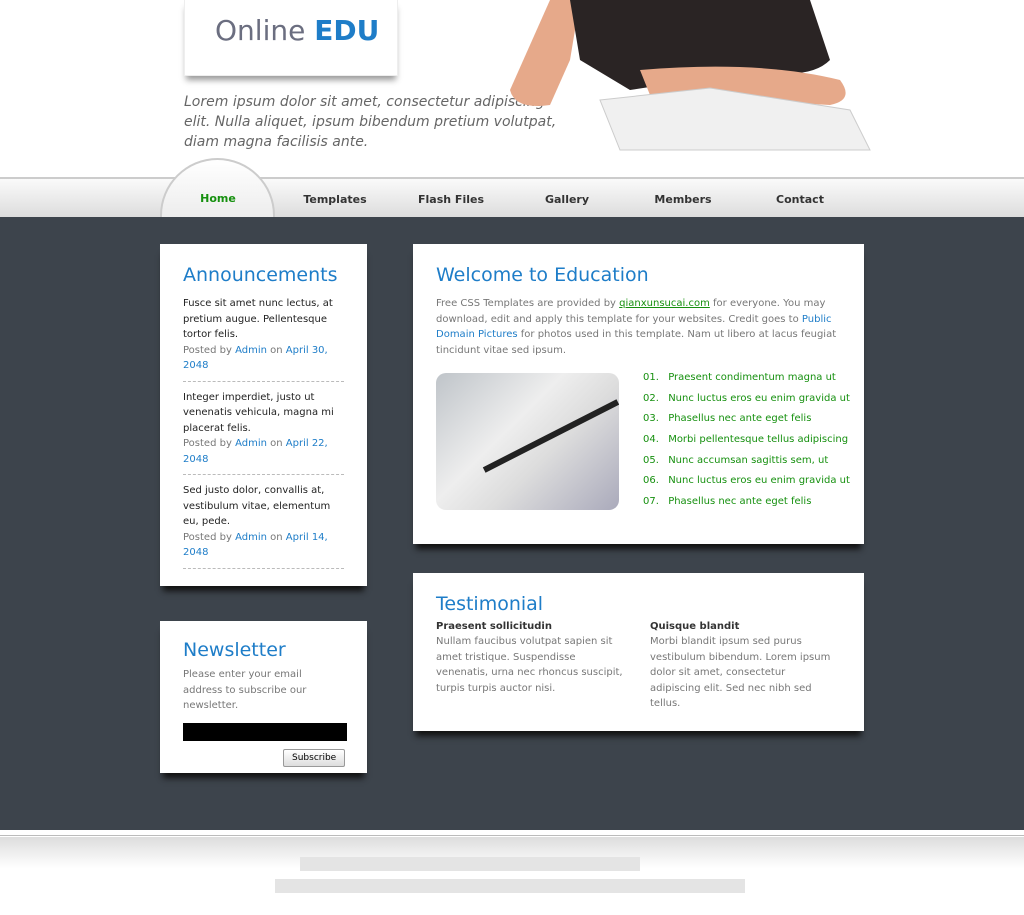  What do you see at coordinates (664, 303) in the screenshot?
I see `qianxun-link: qianxunsucai.com` at bounding box center [664, 303].